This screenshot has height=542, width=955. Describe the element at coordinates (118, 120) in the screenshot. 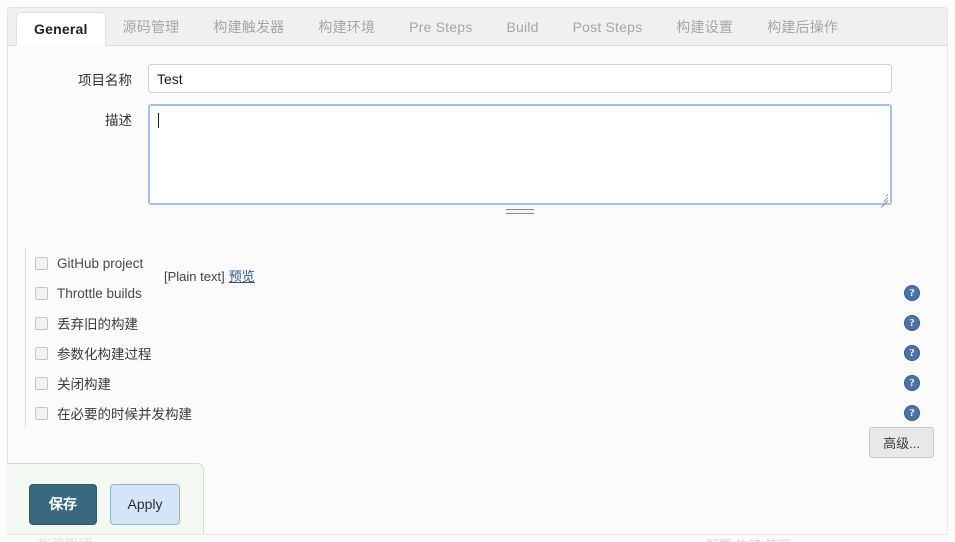

I see `description-label: 描述` at that location.